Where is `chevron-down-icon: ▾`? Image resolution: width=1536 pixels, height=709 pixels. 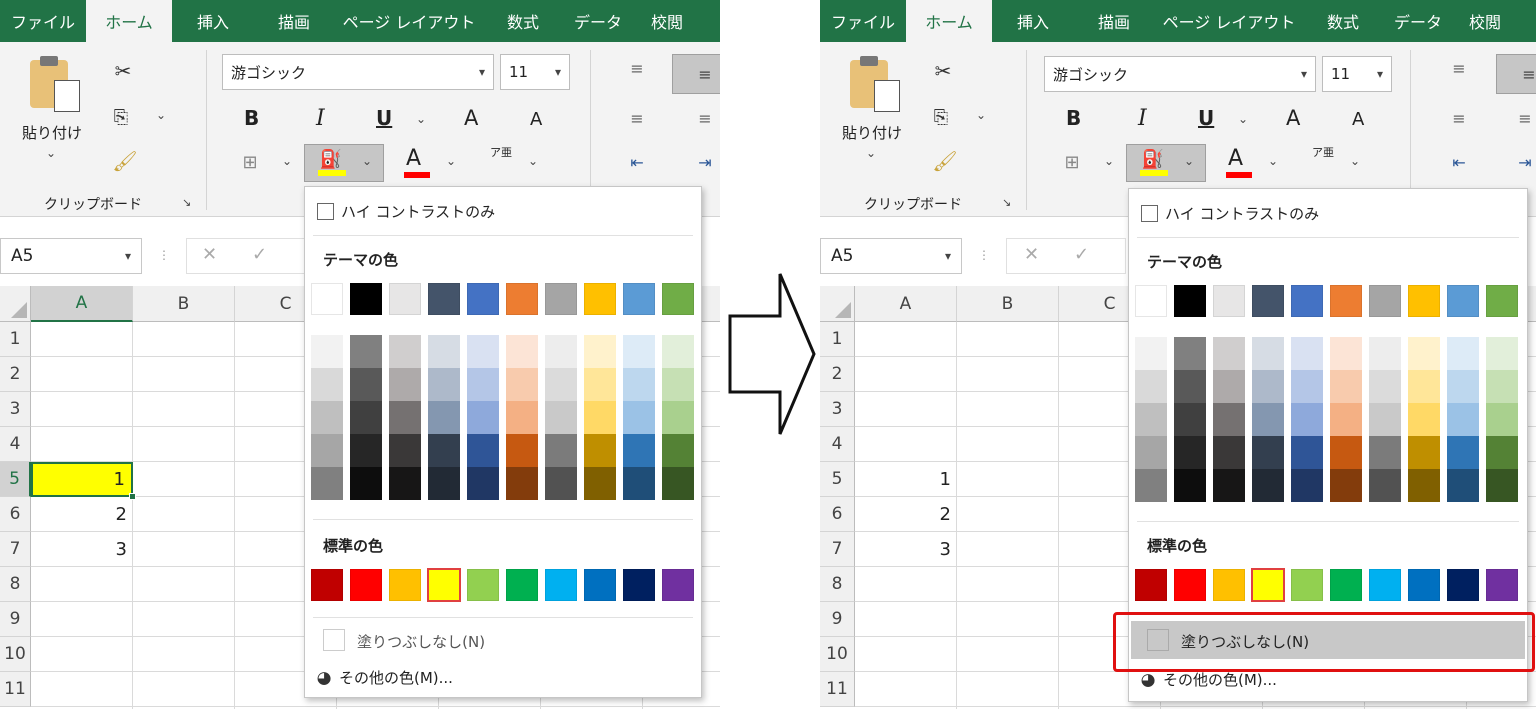 chevron-down-icon: ▾ is located at coordinates (128, 256).